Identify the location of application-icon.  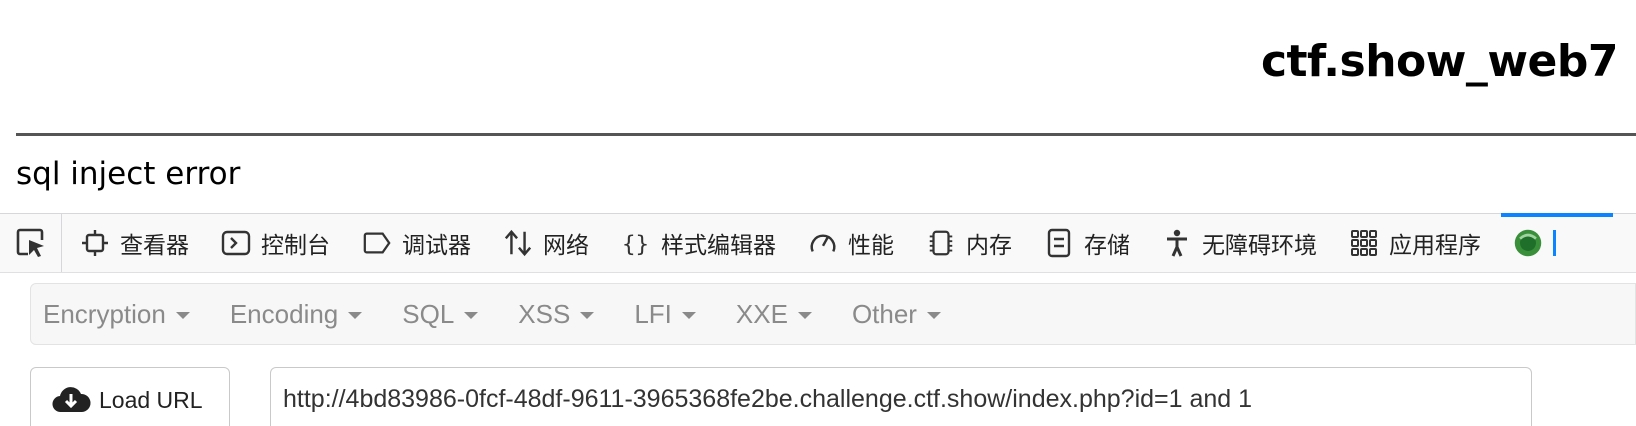
(1364, 243).